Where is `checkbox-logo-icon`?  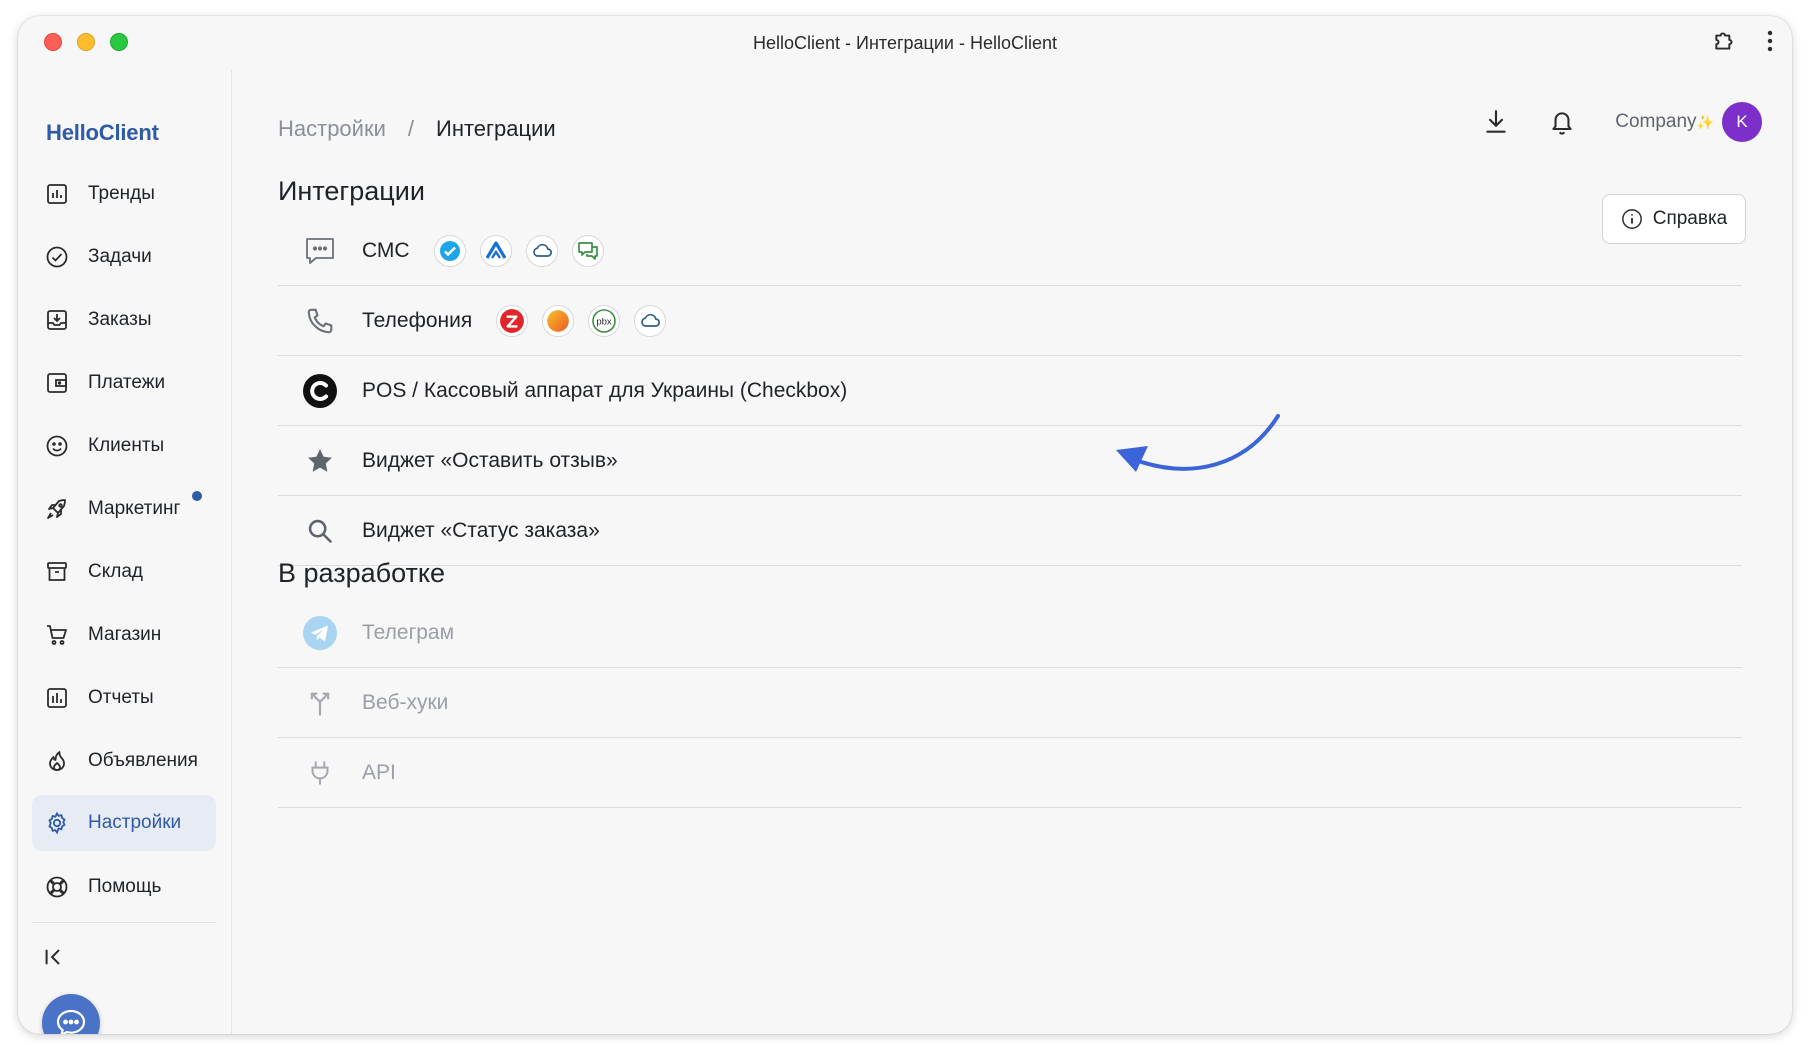
checkbox-logo-icon is located at coordinates (320, 391).